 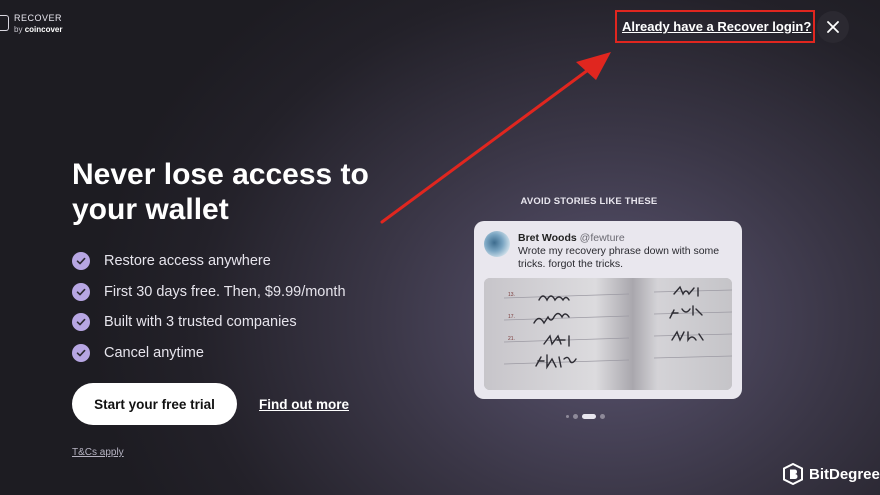 I want to click on terms-link: T&Cs apply, so click(x=98, y=452).